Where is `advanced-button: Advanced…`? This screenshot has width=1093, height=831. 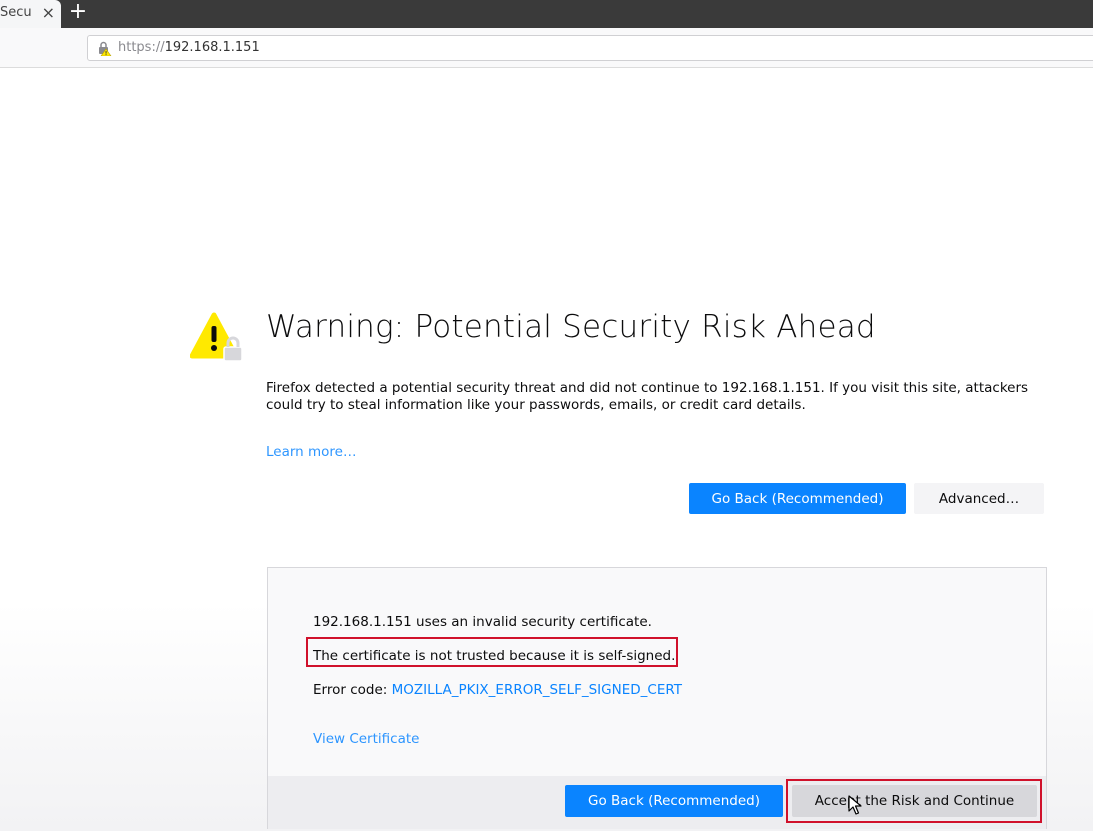 advanced-button: Advanced… is located at coordinates (979, 498).